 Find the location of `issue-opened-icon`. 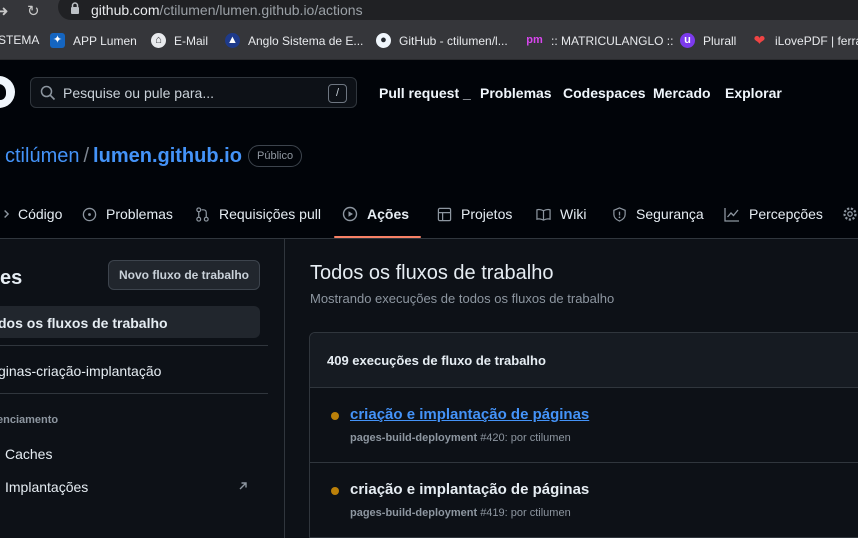

issue-opened-icon is located at coordinates (89, 214).